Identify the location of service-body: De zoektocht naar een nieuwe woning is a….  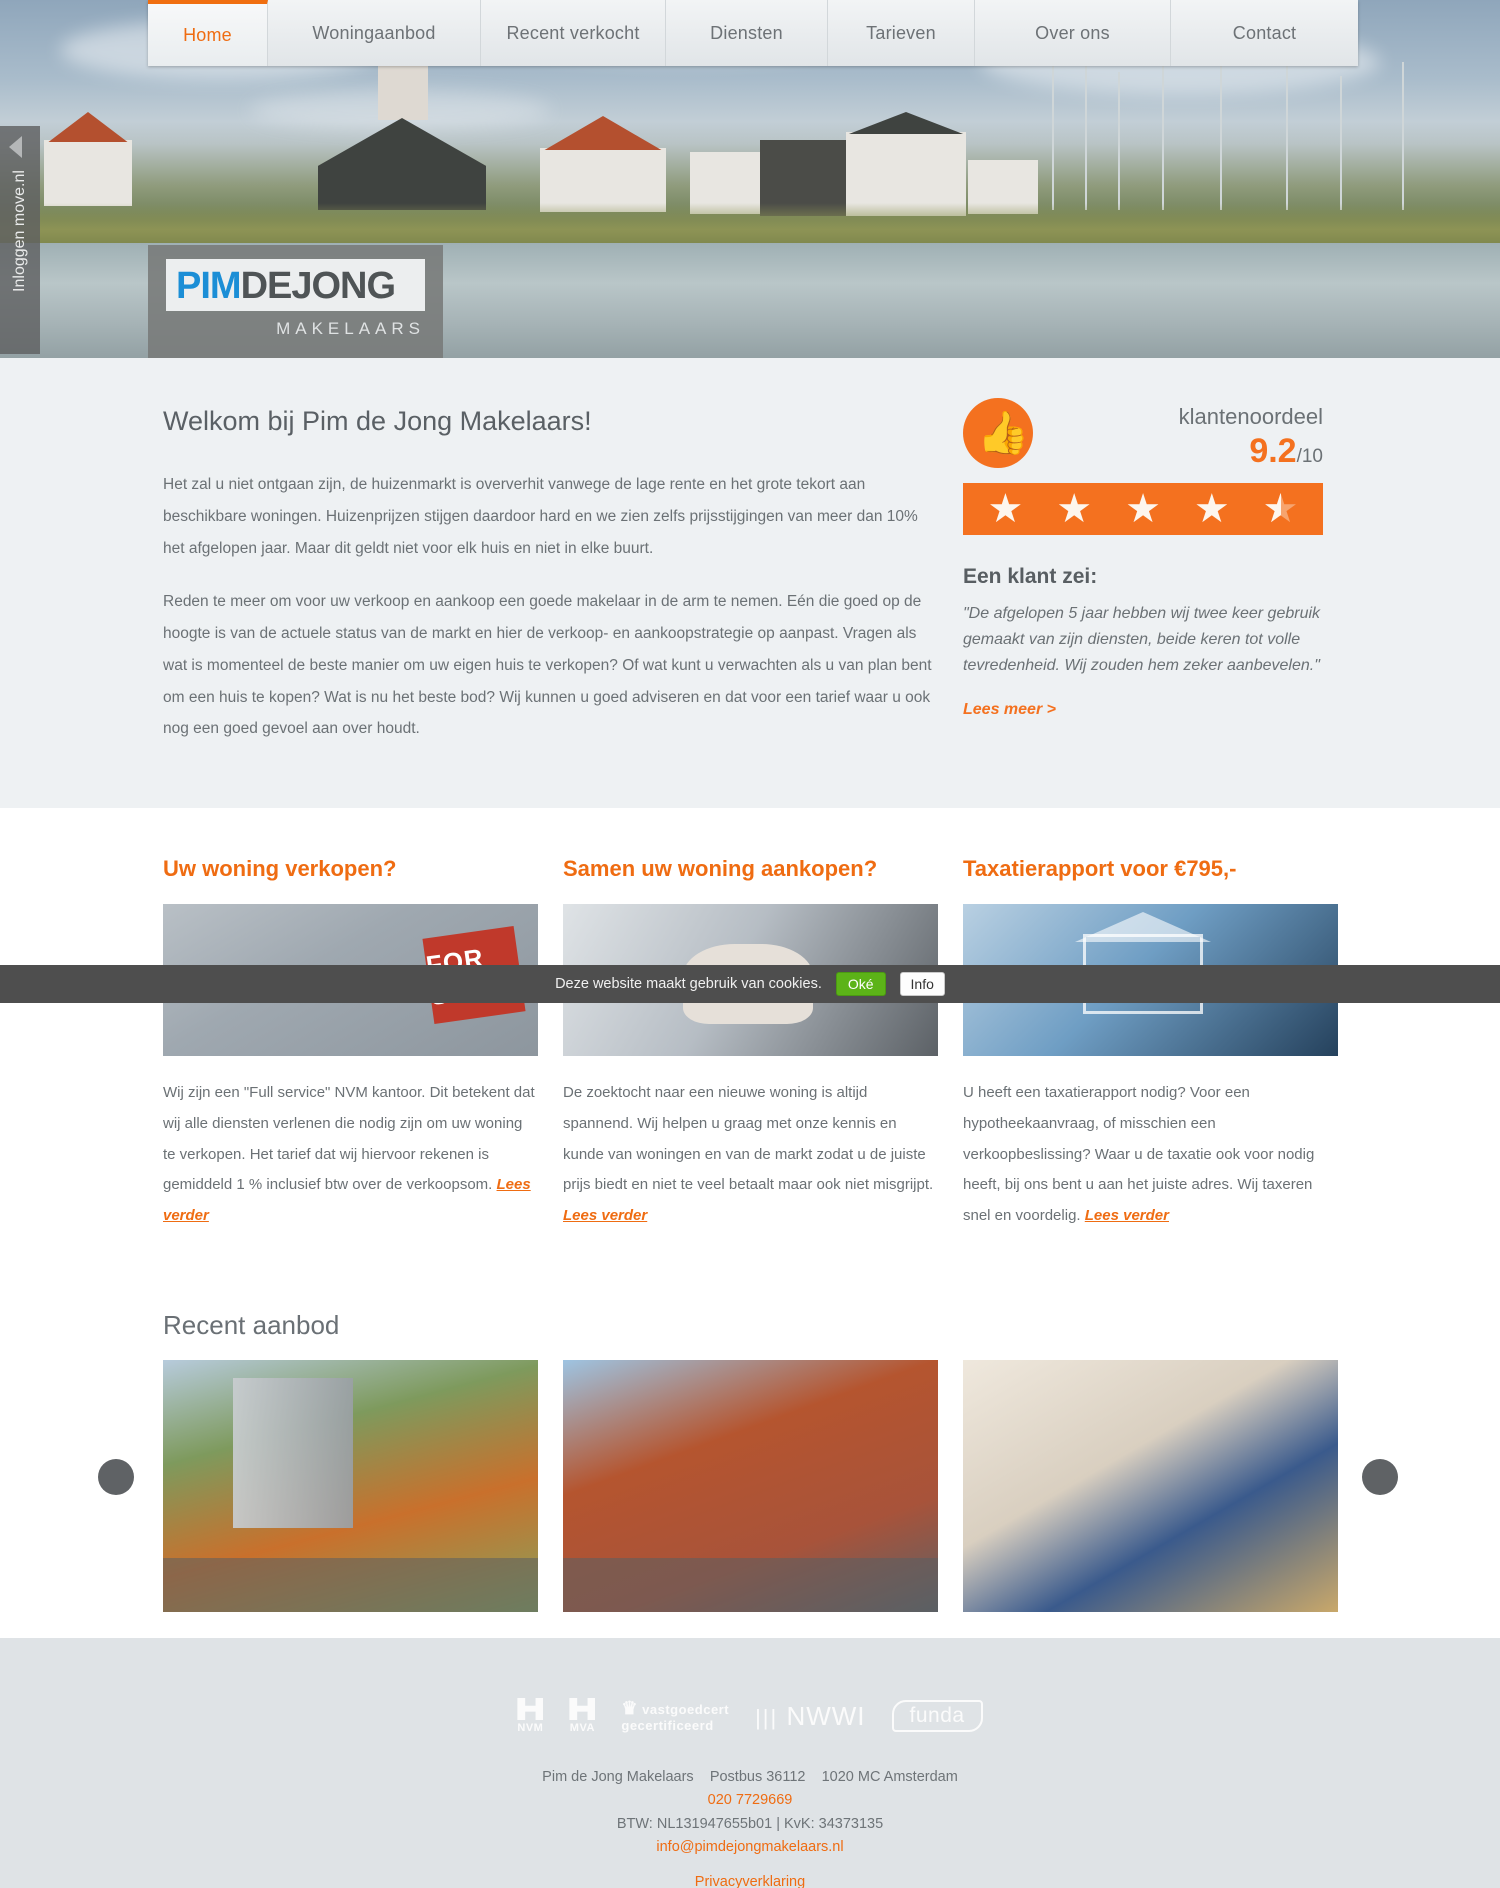
(750, 1155).